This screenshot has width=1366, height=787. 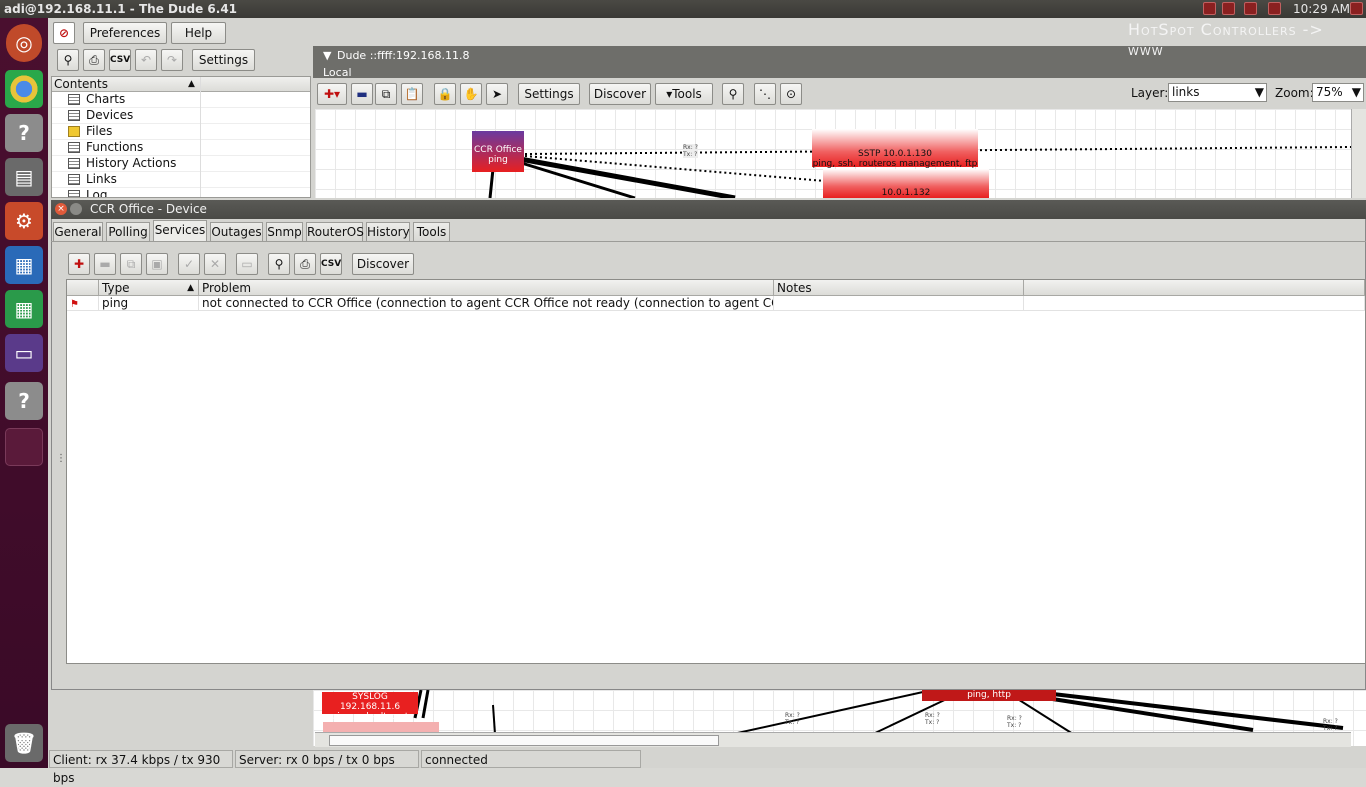 I want to click on disable-x-icon: ✕, so click(x=215, y=264).